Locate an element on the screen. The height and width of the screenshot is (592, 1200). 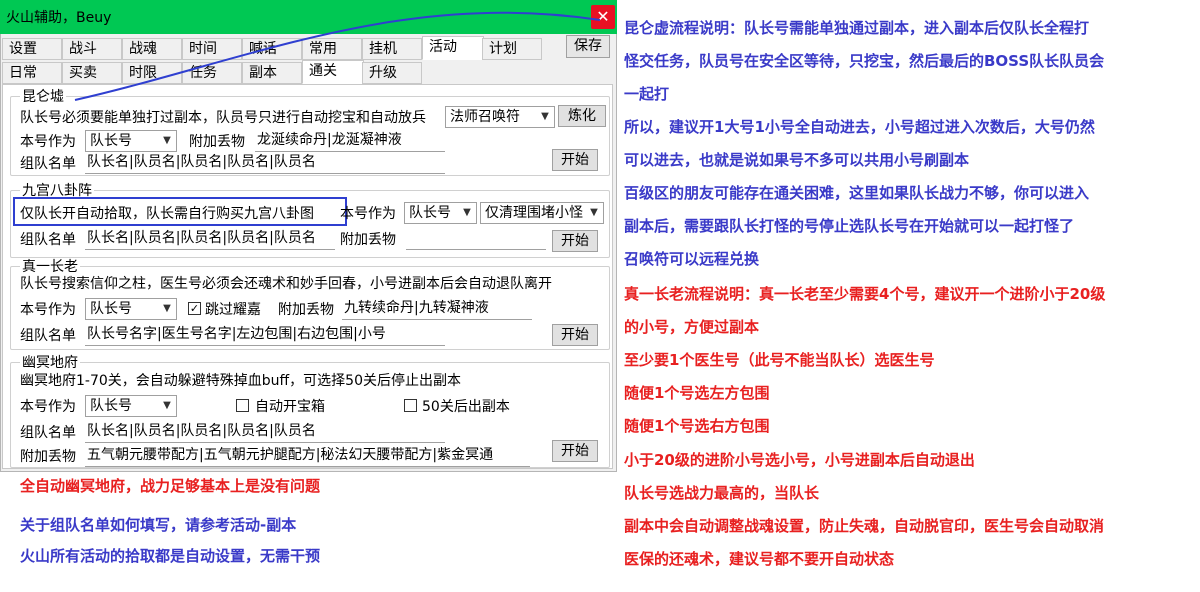
right-note-4: 所以，建议开1大号1小号全自动进去，小号超过进入次数后，大号仍然 is located at coordinates (859, 127).